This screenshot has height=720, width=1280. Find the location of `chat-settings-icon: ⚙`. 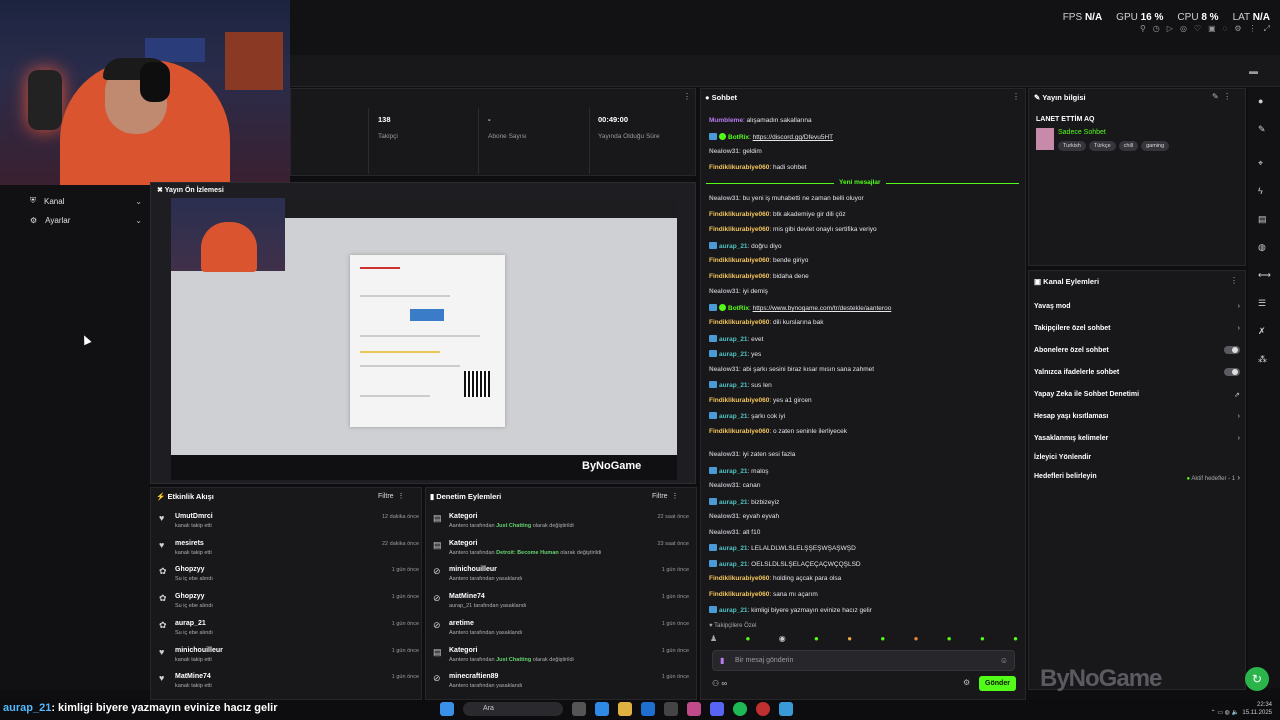

chat-settings-icon: ⚙ is located at coordinates (966, 682).